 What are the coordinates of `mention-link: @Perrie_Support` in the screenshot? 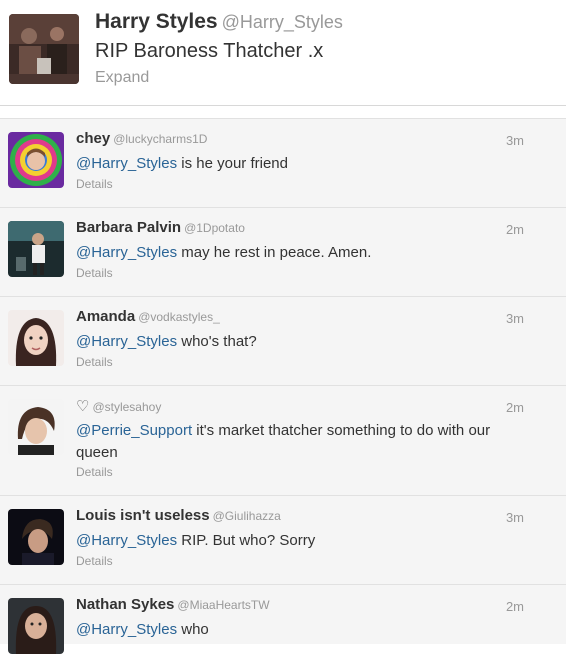 It's located at (134, 430).